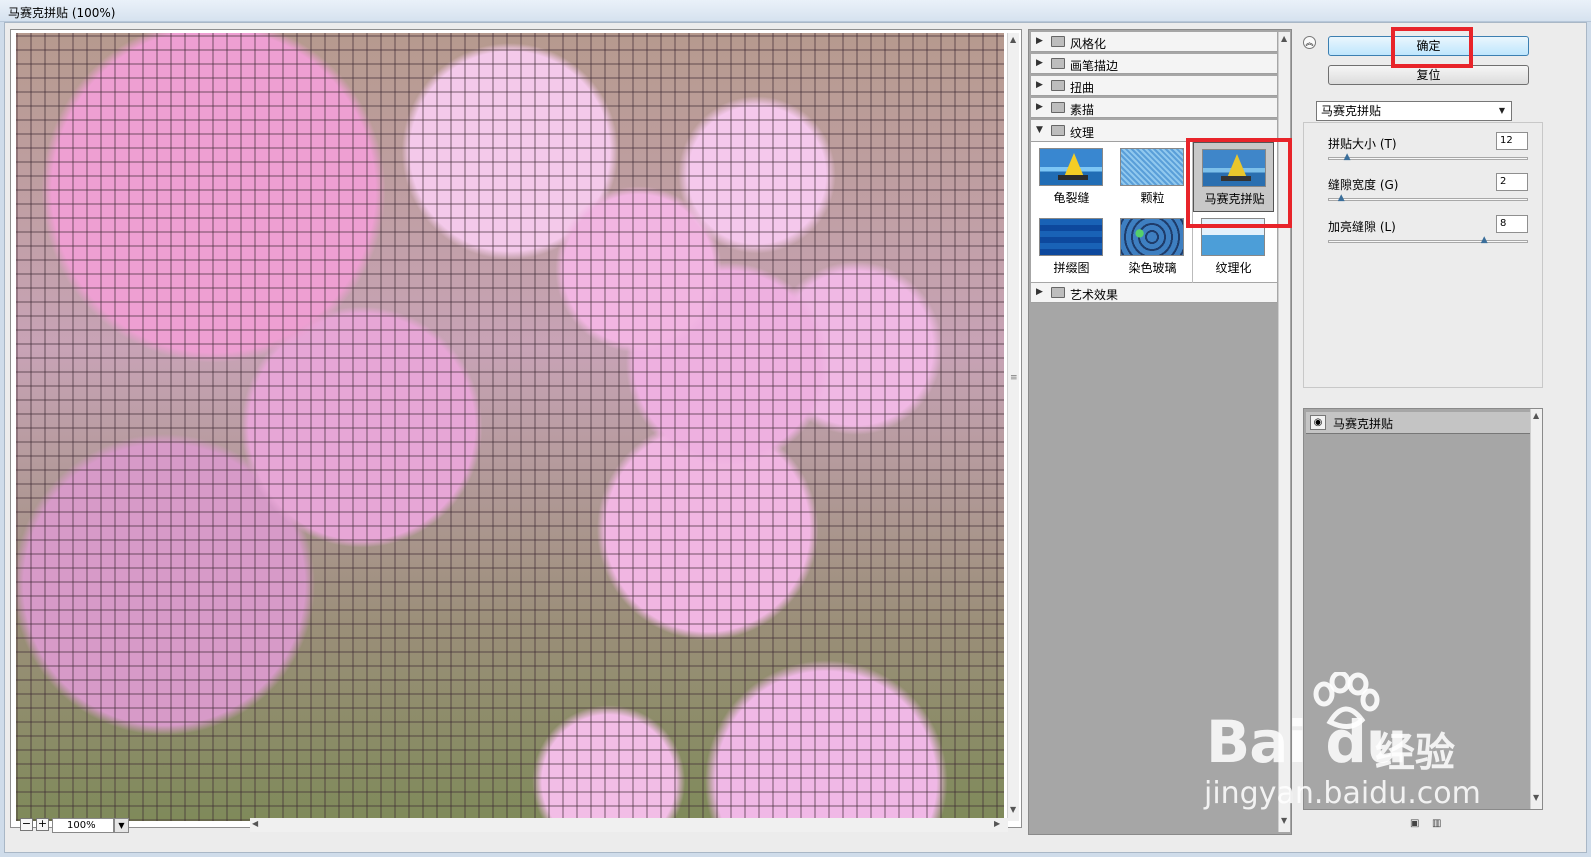  I want to click on filter-thumb-grain: 颗粒, so click(1152, 177).